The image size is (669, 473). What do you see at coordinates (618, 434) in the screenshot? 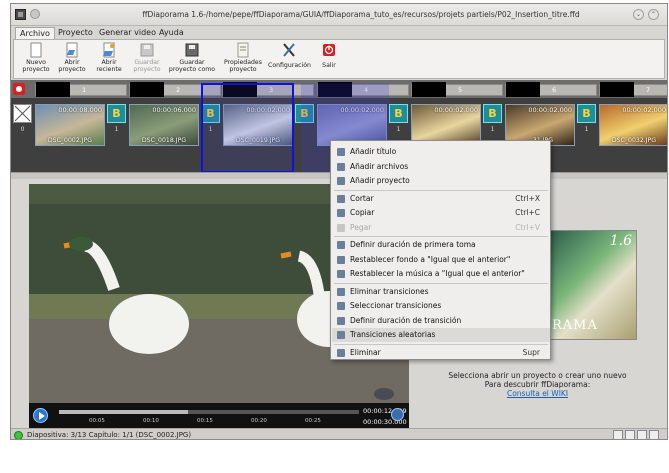
I see `folder-icon` at bounding box center [618, 434].